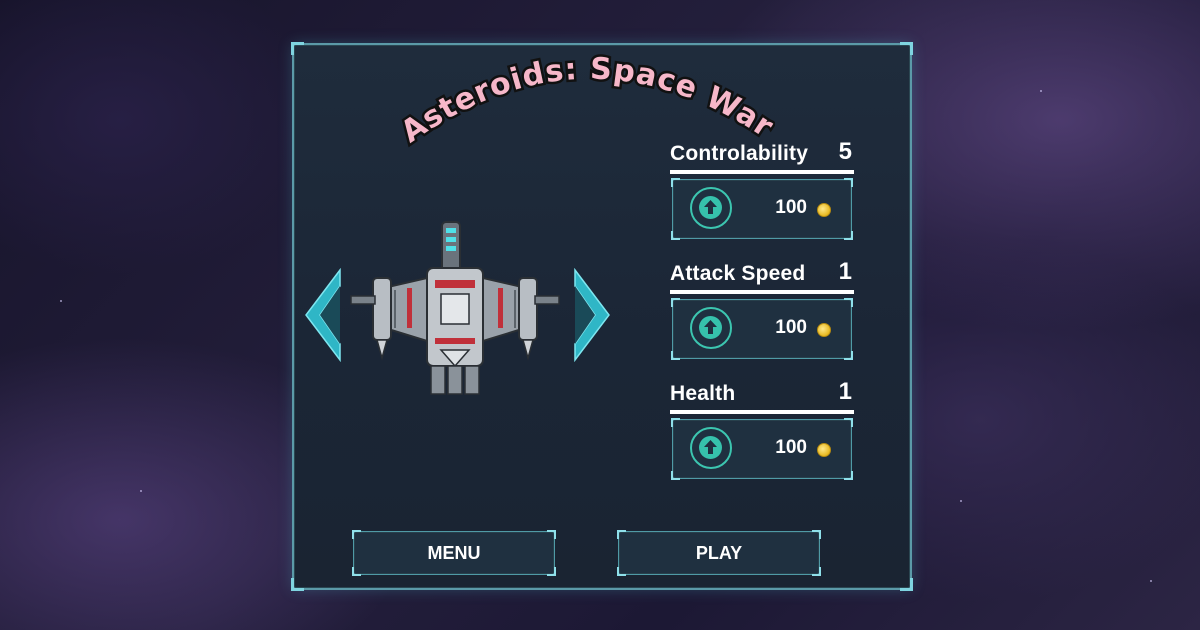 Image resolution: width=1200 pixels, height=630 pixels. Describe the element at coordinates (739, 153) in the screenshot. I see `stat-name: Controlability` at that location.